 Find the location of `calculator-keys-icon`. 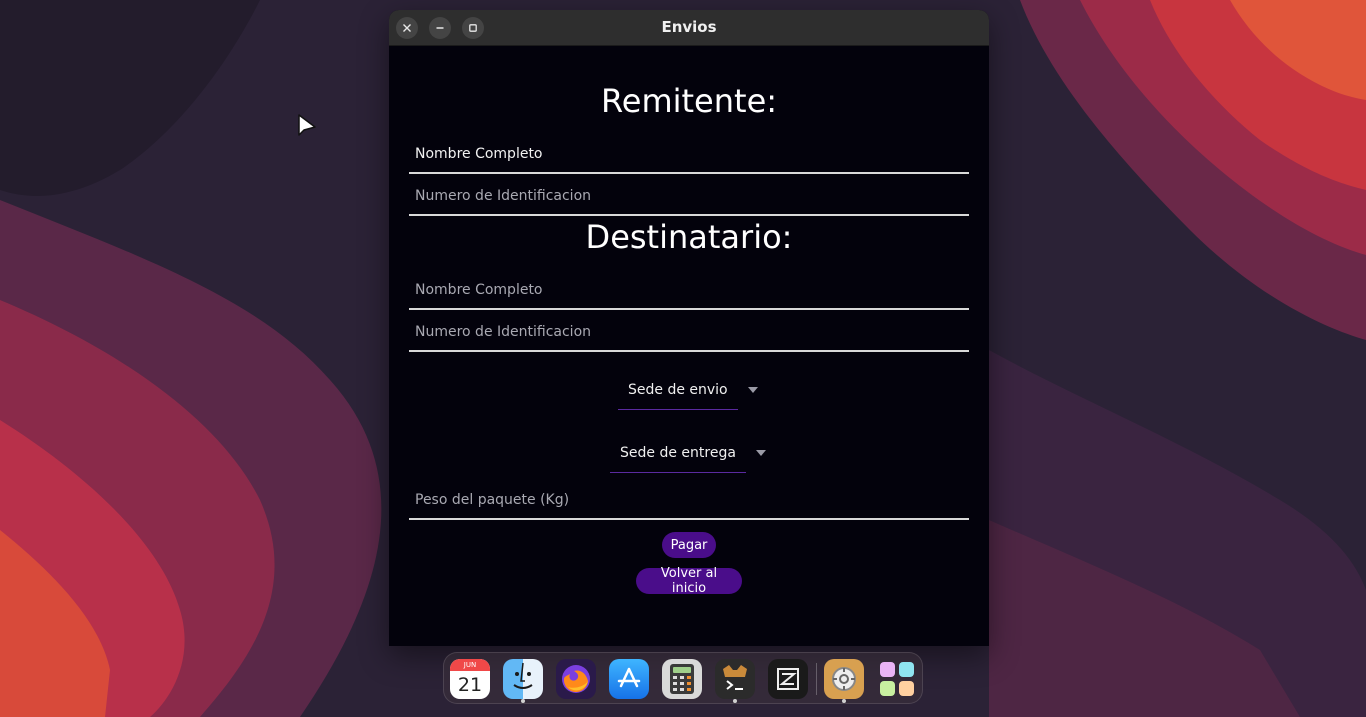

calculator-keys-icon is located at coordinates (682, 679).